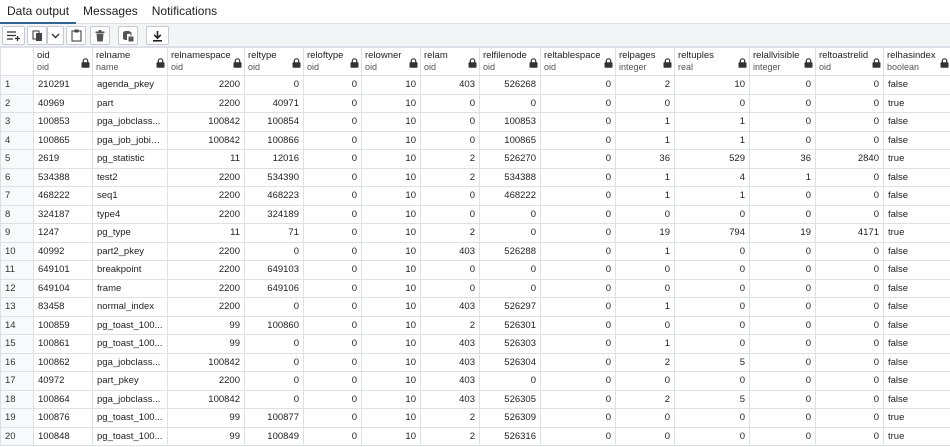 The image size is (950, 447). Describe the element at coordinates (510, 140) in the screenshot. I see `cell-relfilenode: 100865` at that location.